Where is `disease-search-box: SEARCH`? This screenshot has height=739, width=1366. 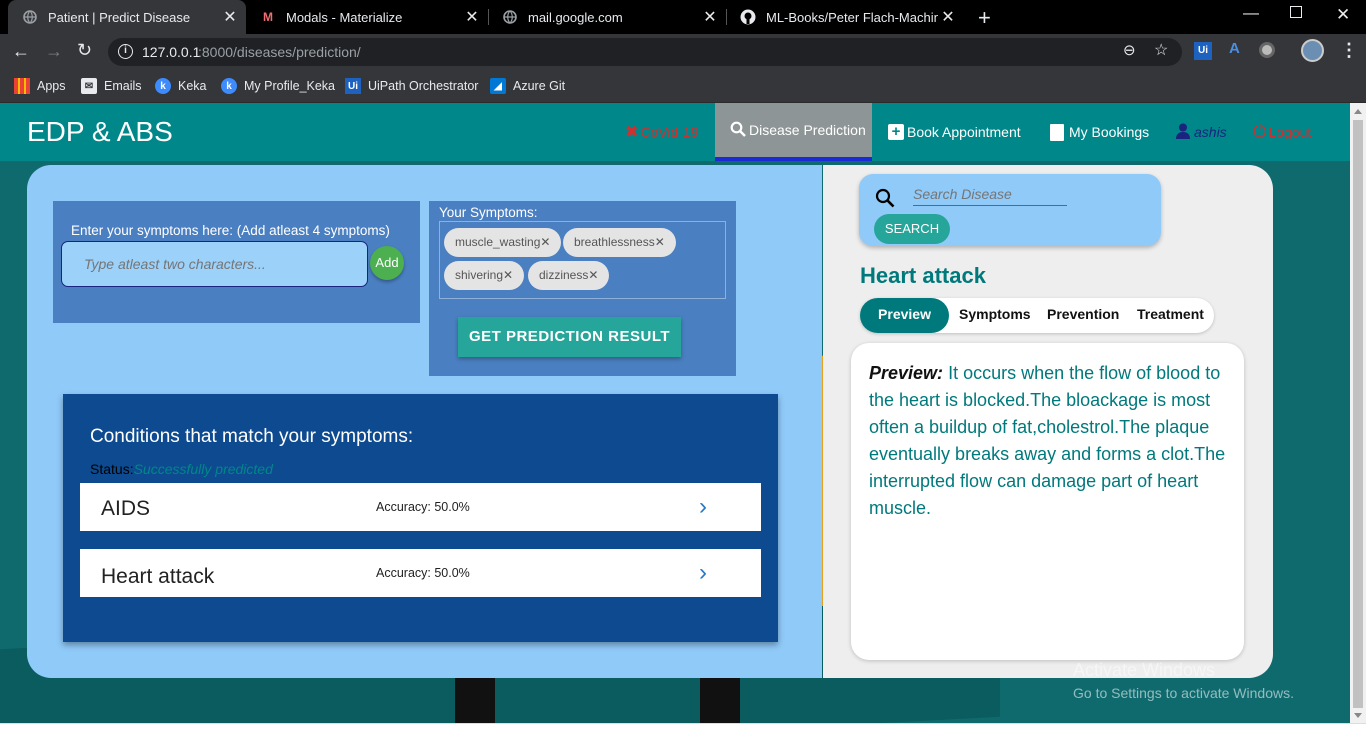 disease-search-box: SEARCH is located at coordinates (1010, 210).